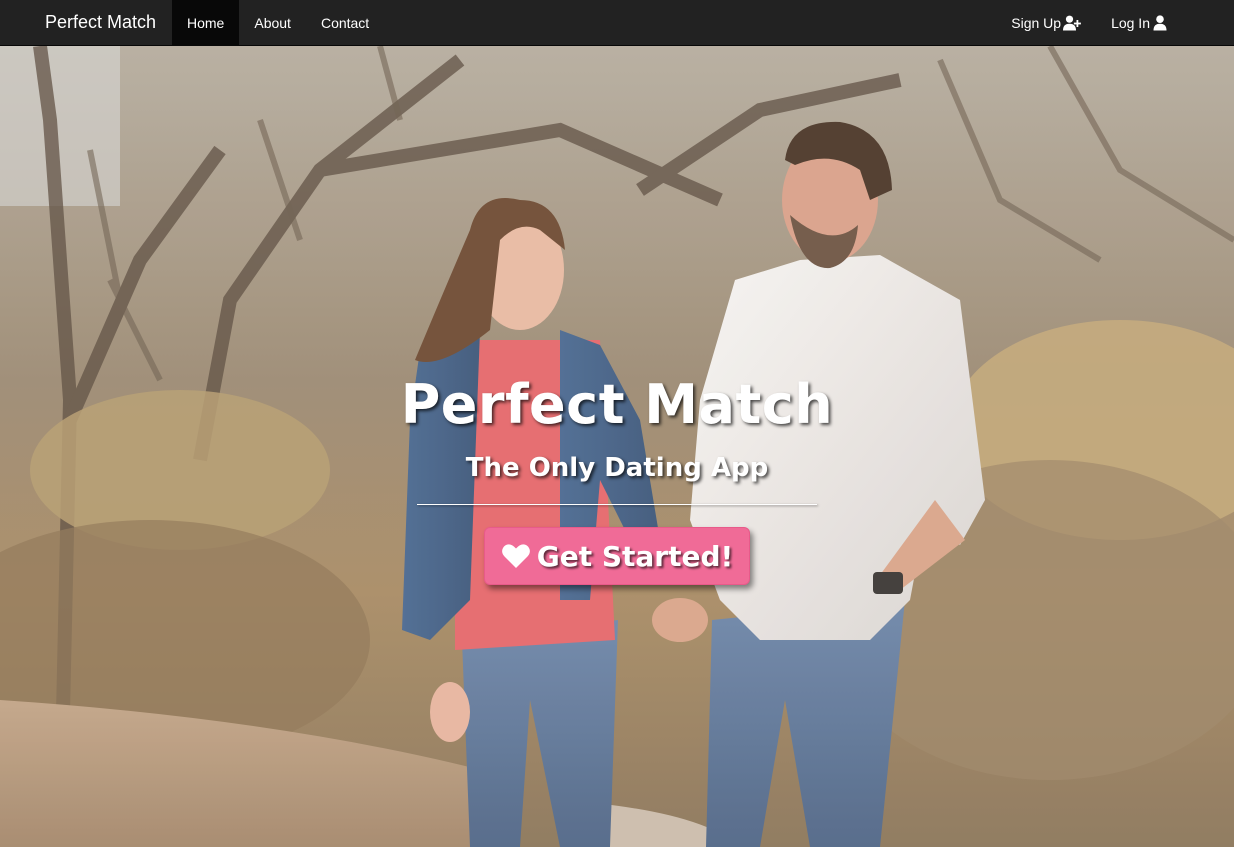 The height and width of the screenshot is (847, 1234). I want to click on nav-links: Home About Contact, so click(278, 22).